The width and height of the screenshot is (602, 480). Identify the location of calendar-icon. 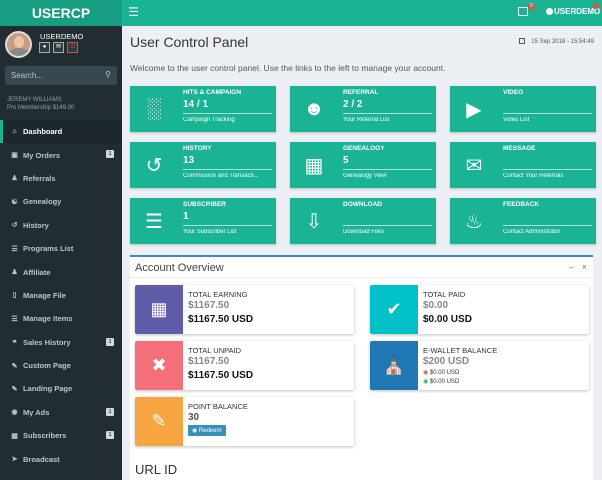
(522, 41).